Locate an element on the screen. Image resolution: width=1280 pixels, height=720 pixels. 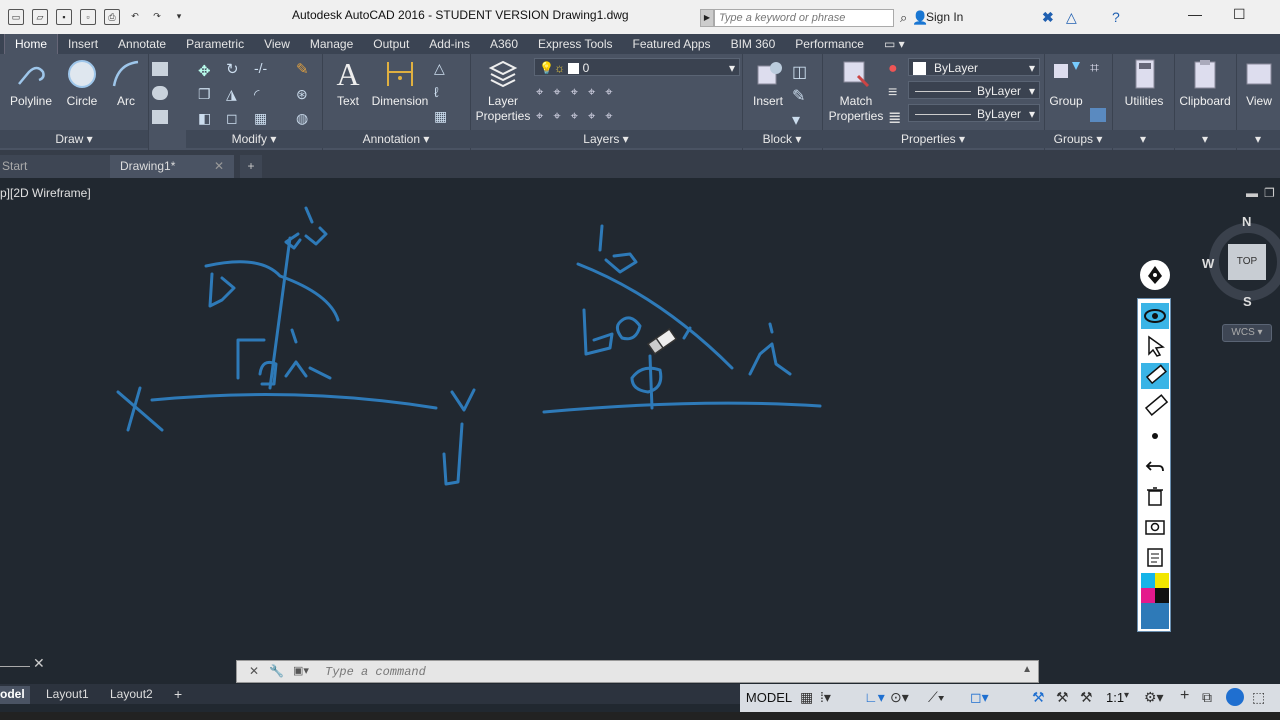
grid-icon: ▦ is located at coordinates (806, 697).